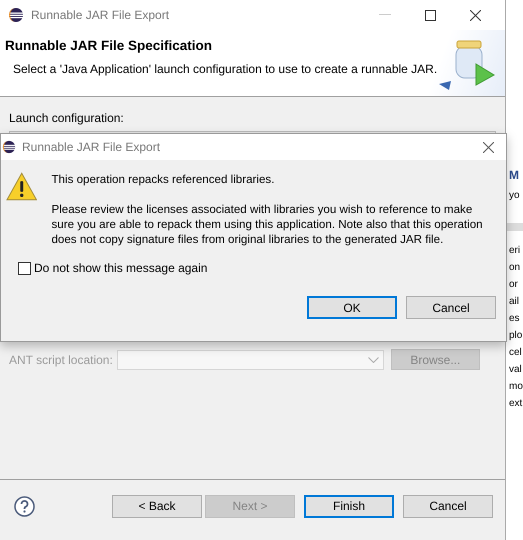  What do you see at coordinates (109, 45) in the screenshot?
I see `page-title: Runnable JAR File Specification` at bounding box center [109, 45].